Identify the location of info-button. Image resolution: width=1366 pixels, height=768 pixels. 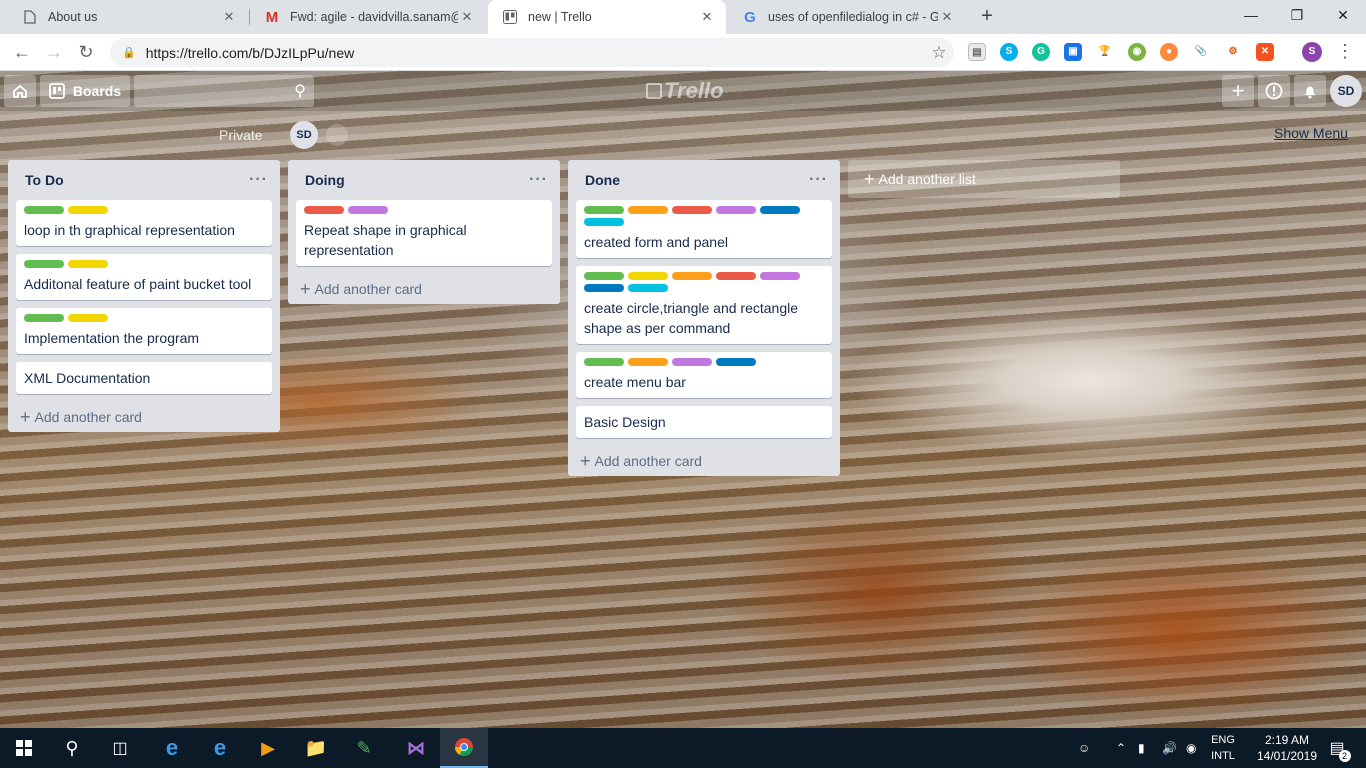
(1274, 91).